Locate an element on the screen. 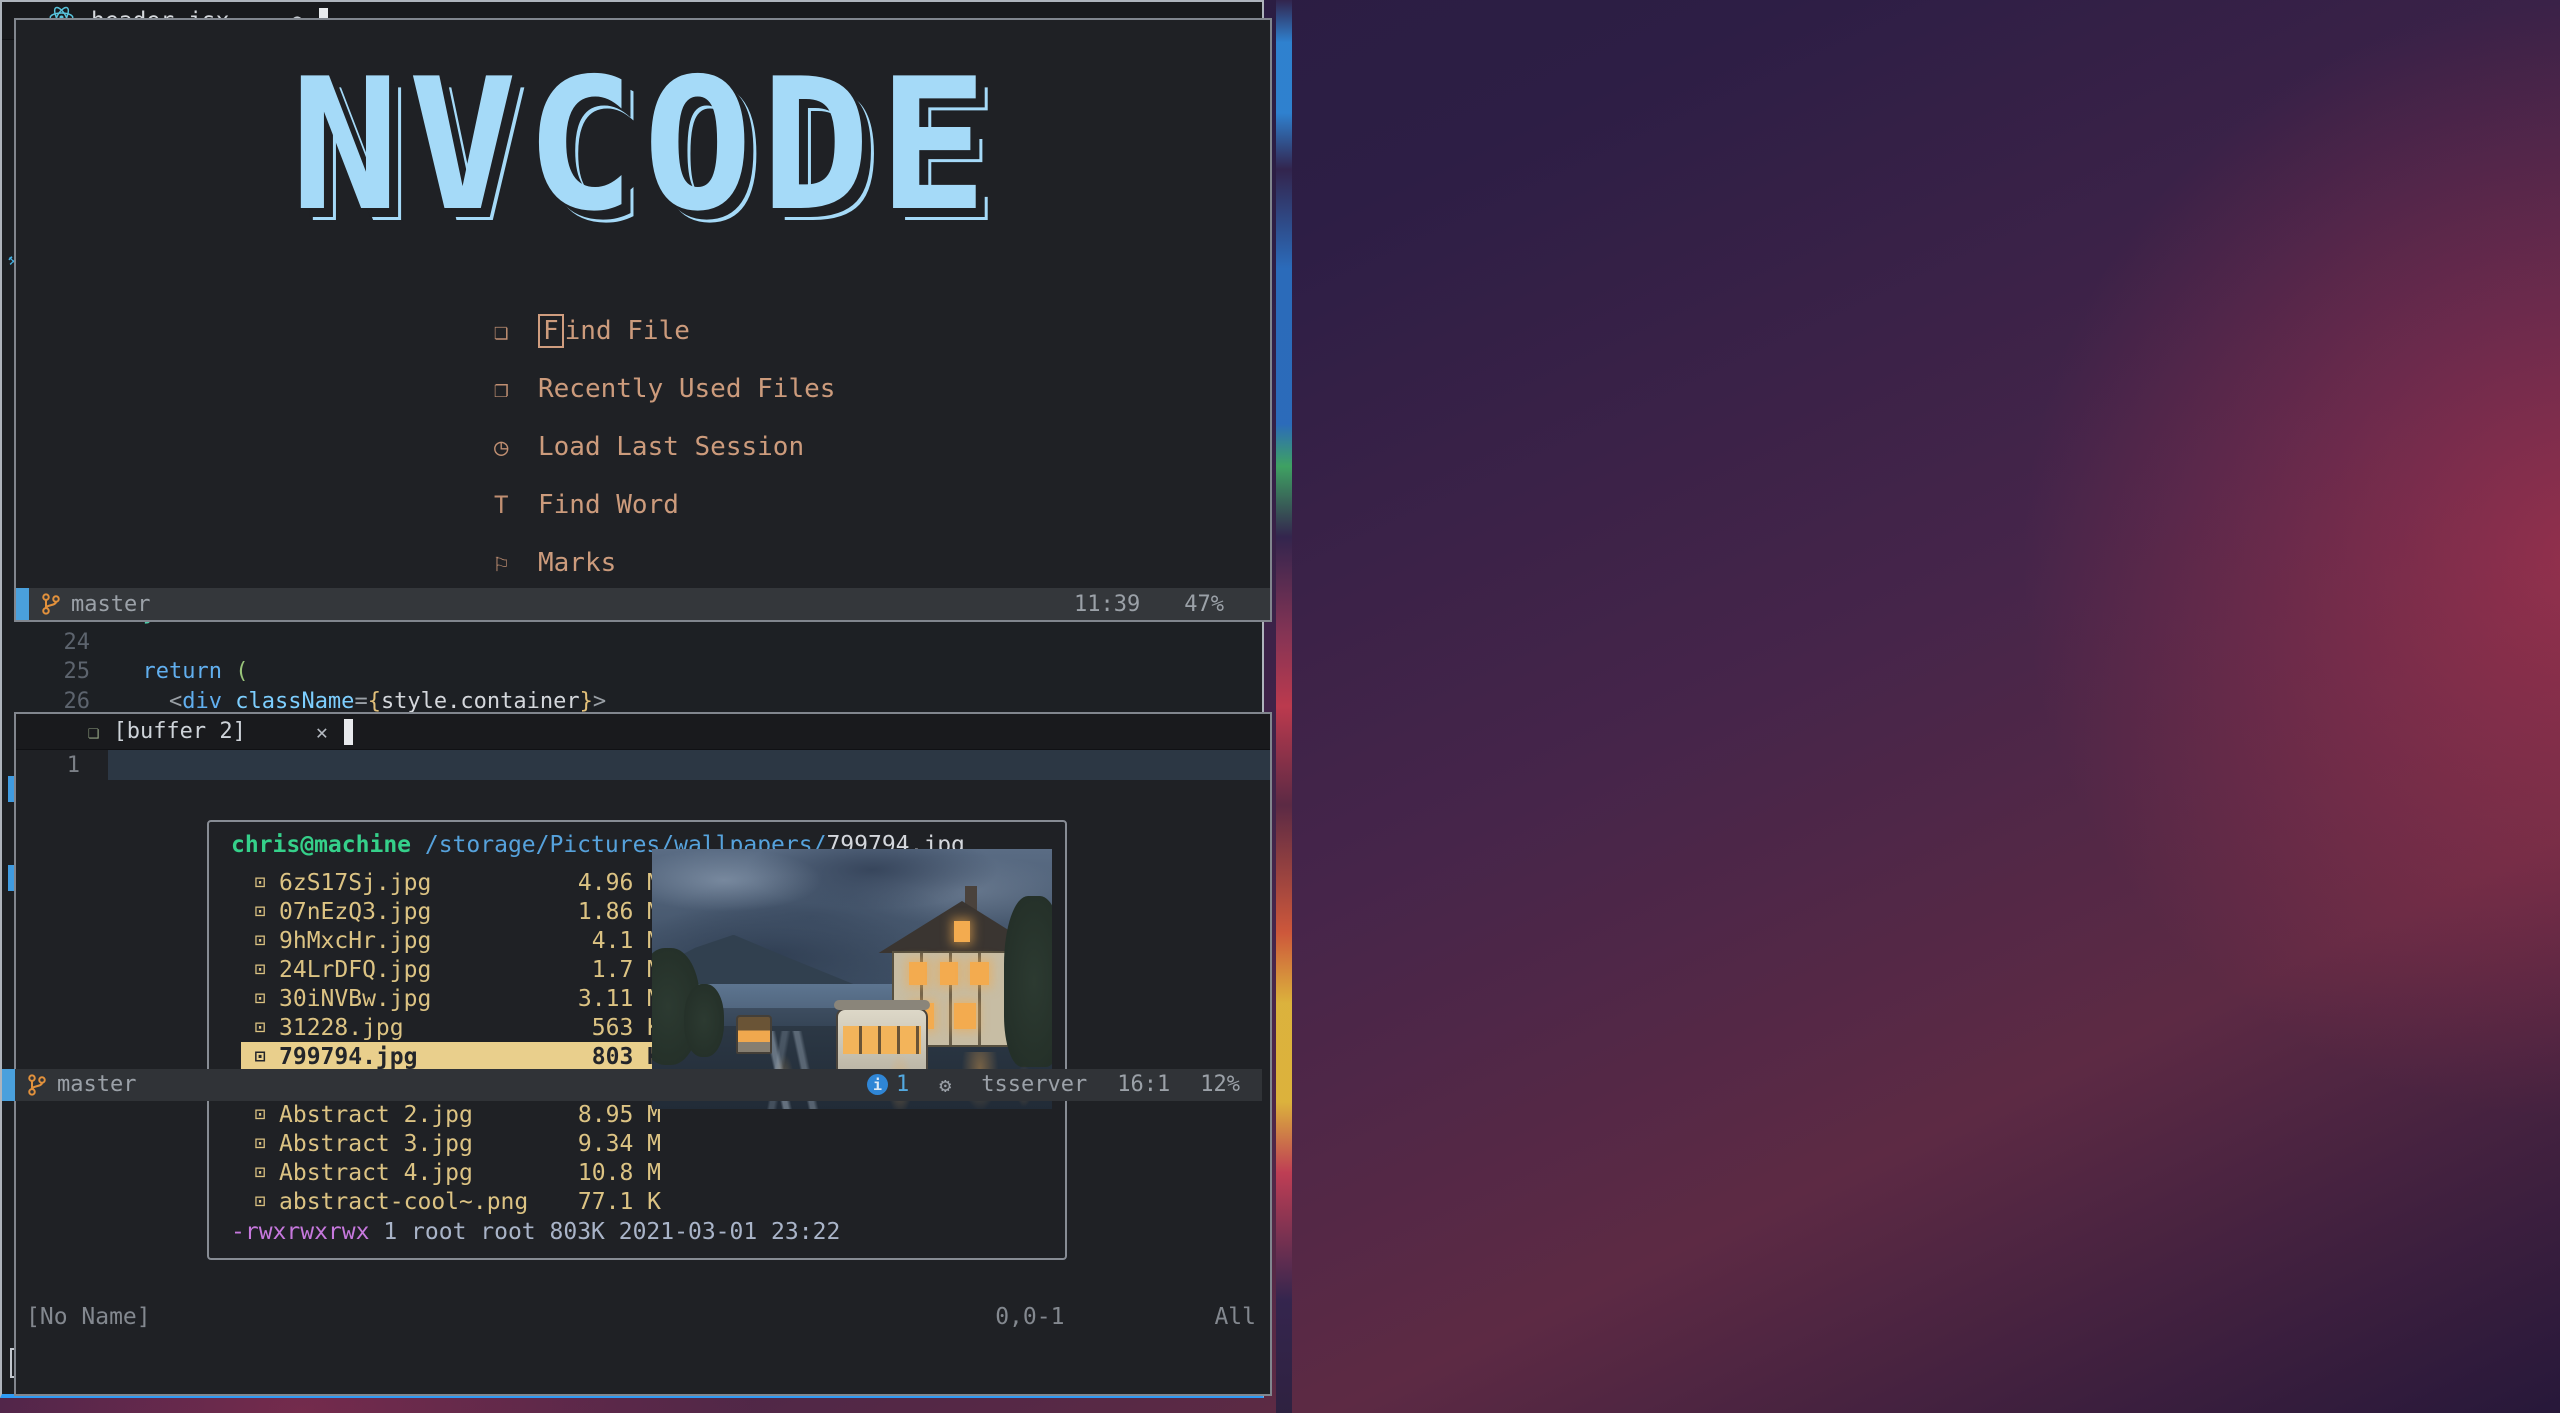  file-row-abstract-3-jpg: ⊡ Abstract 3.jpg 9.34 M is located at coordinates (457, 1143).